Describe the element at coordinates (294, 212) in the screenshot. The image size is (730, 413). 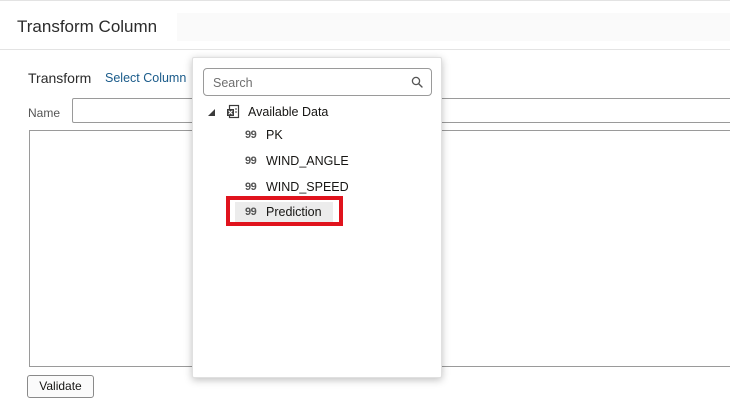
I see `tree-item-label: Prediction` at that location.